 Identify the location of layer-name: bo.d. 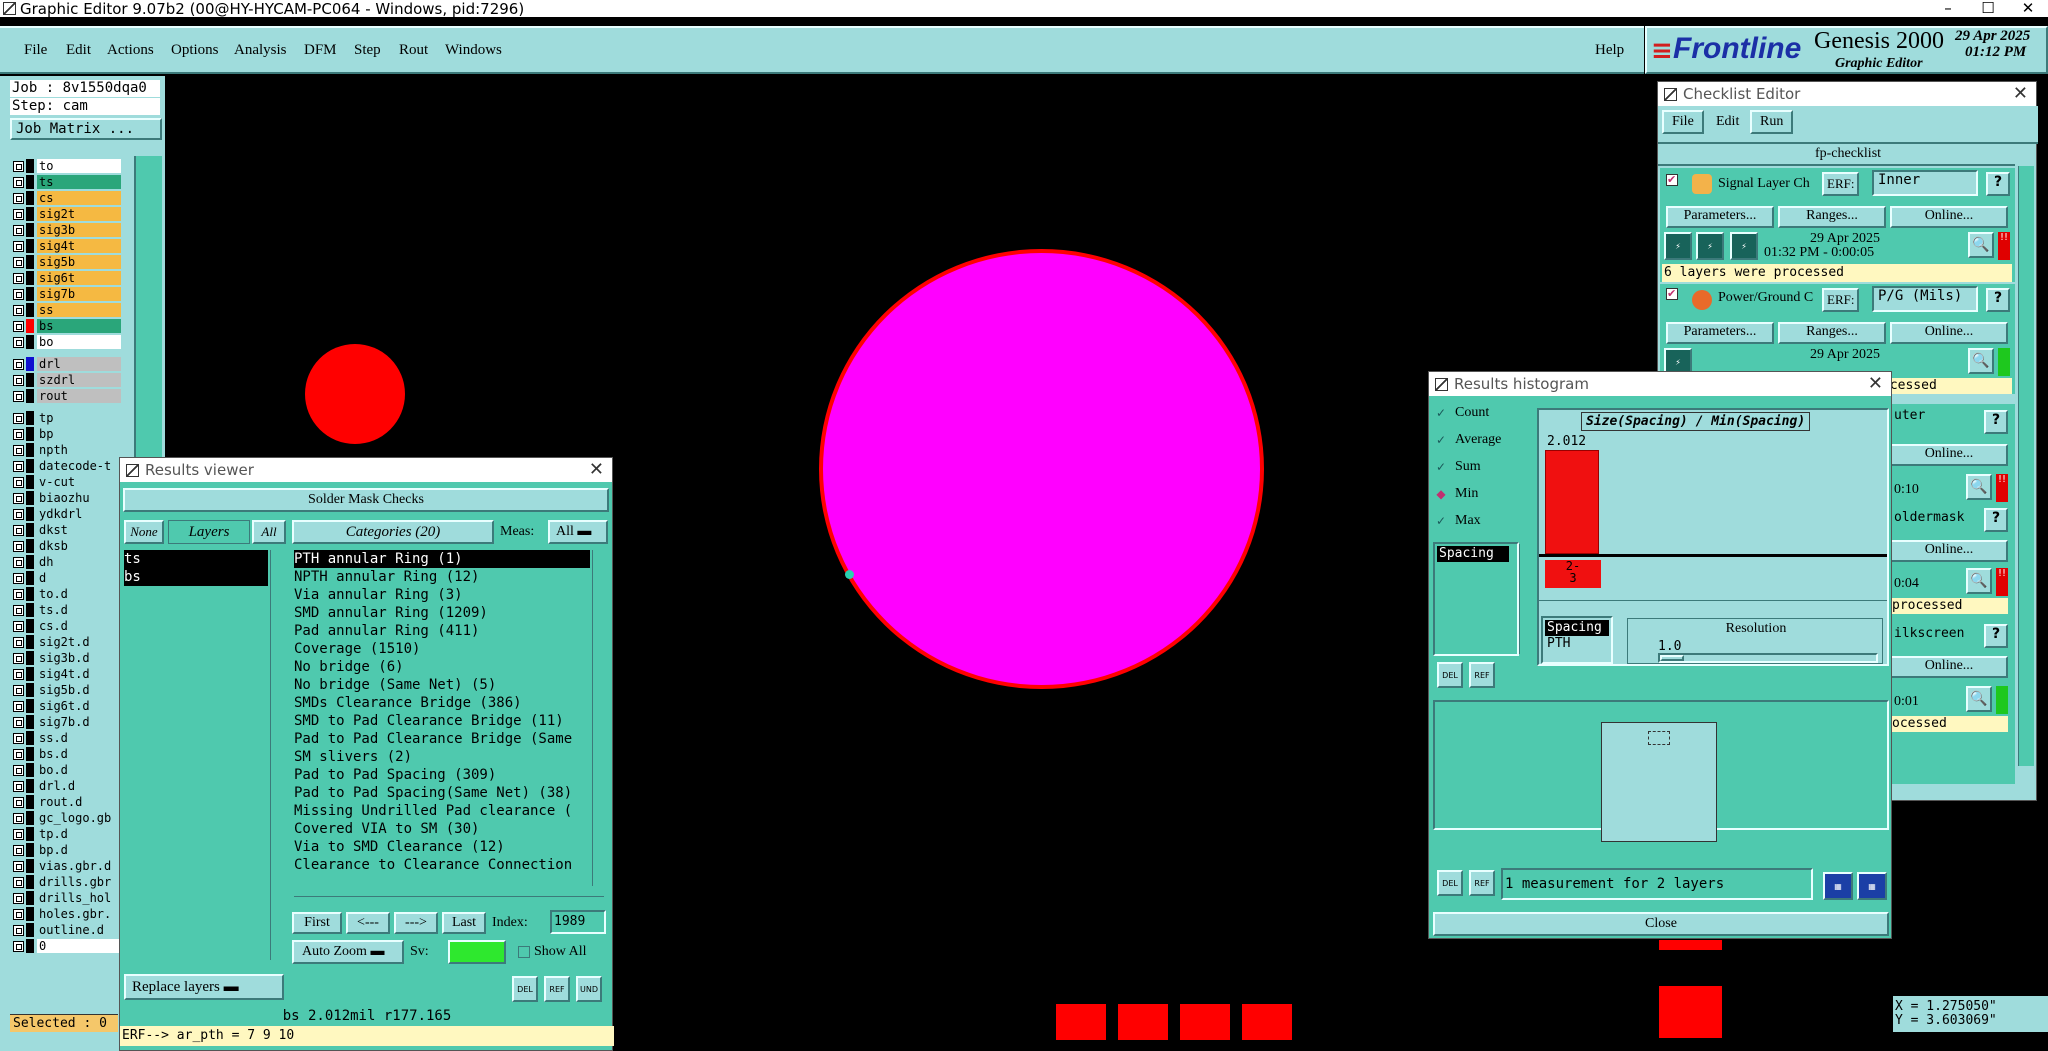
(79, 770).